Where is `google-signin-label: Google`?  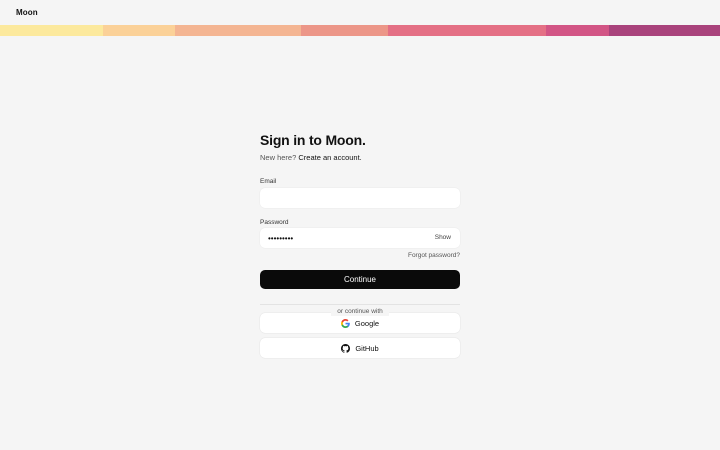 google-signin-label: Google is located at coordinates (367, 323).